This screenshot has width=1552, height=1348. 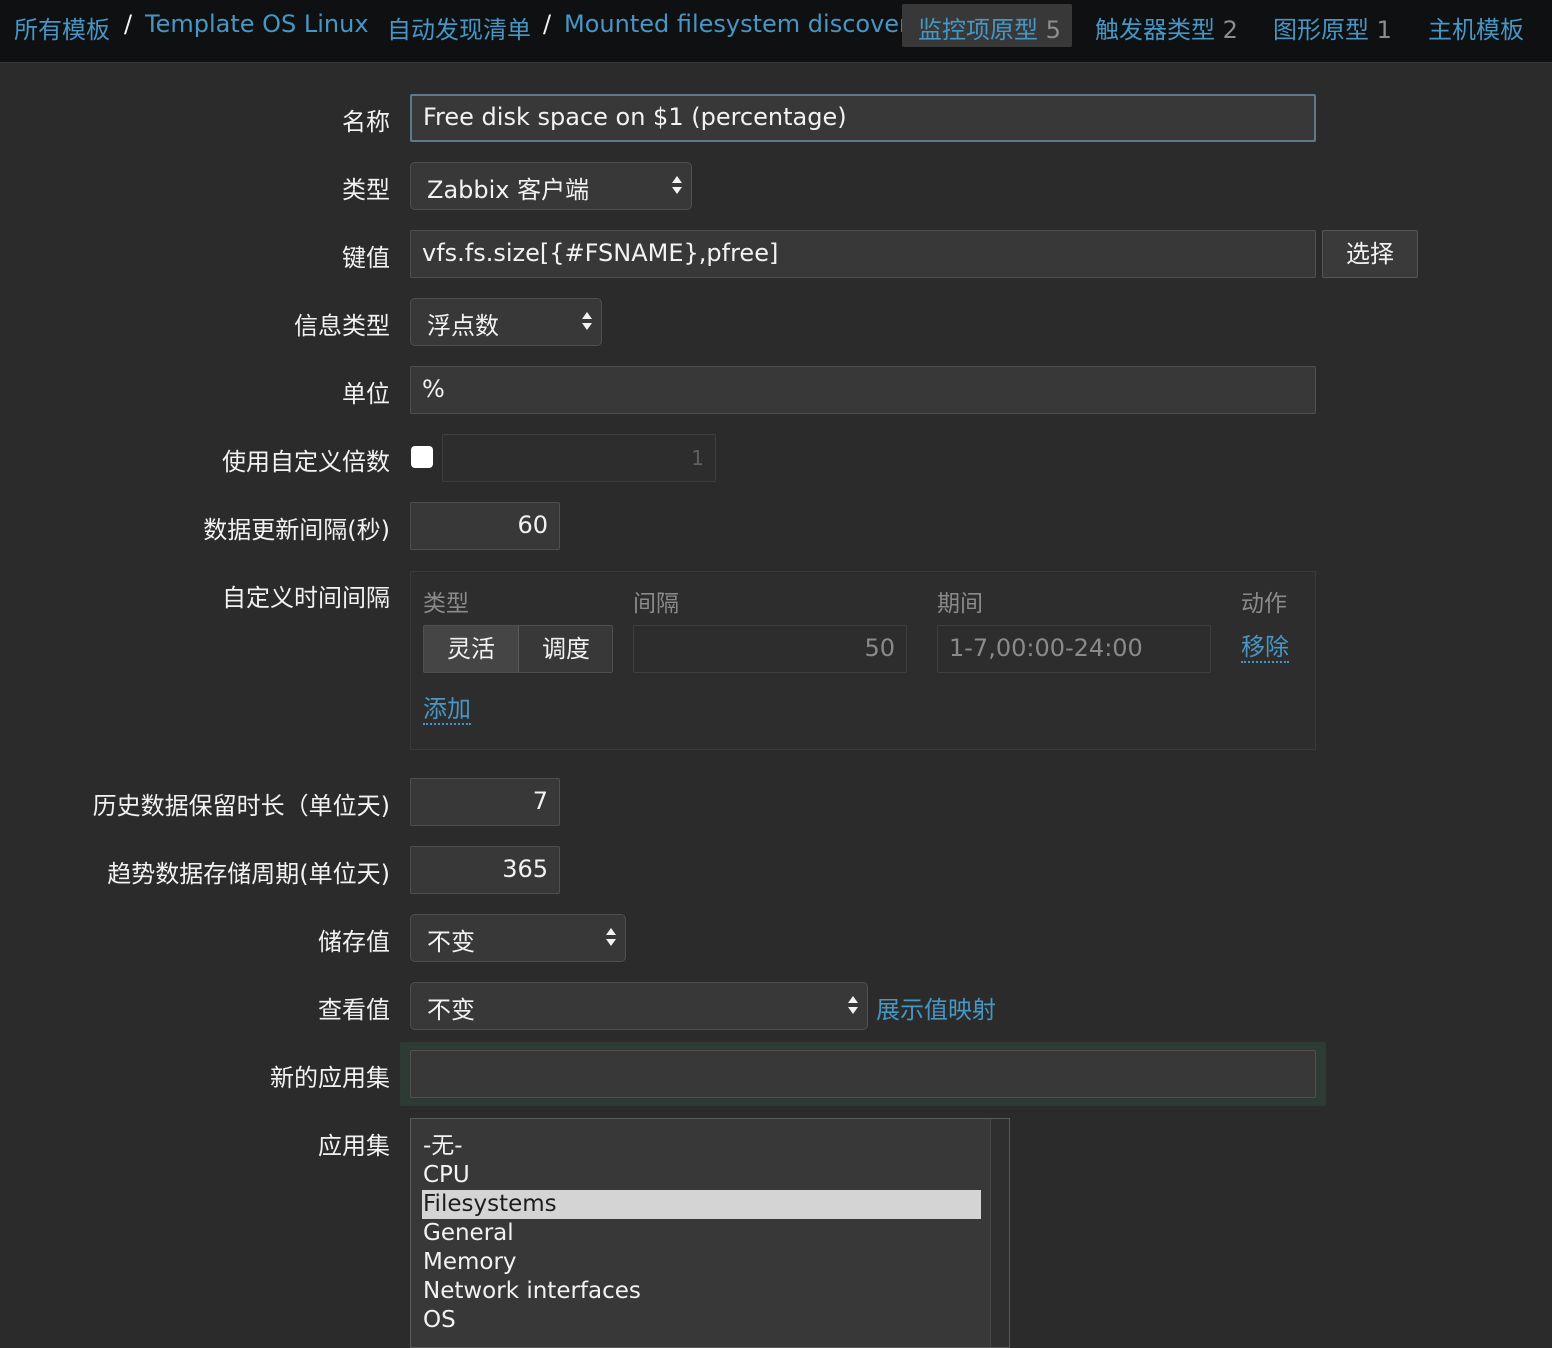 What do you see at coordinates (330, 1078) in the screenshot?
I see `new-application-label: 新的应用集` at bounding box center [330, 1078].